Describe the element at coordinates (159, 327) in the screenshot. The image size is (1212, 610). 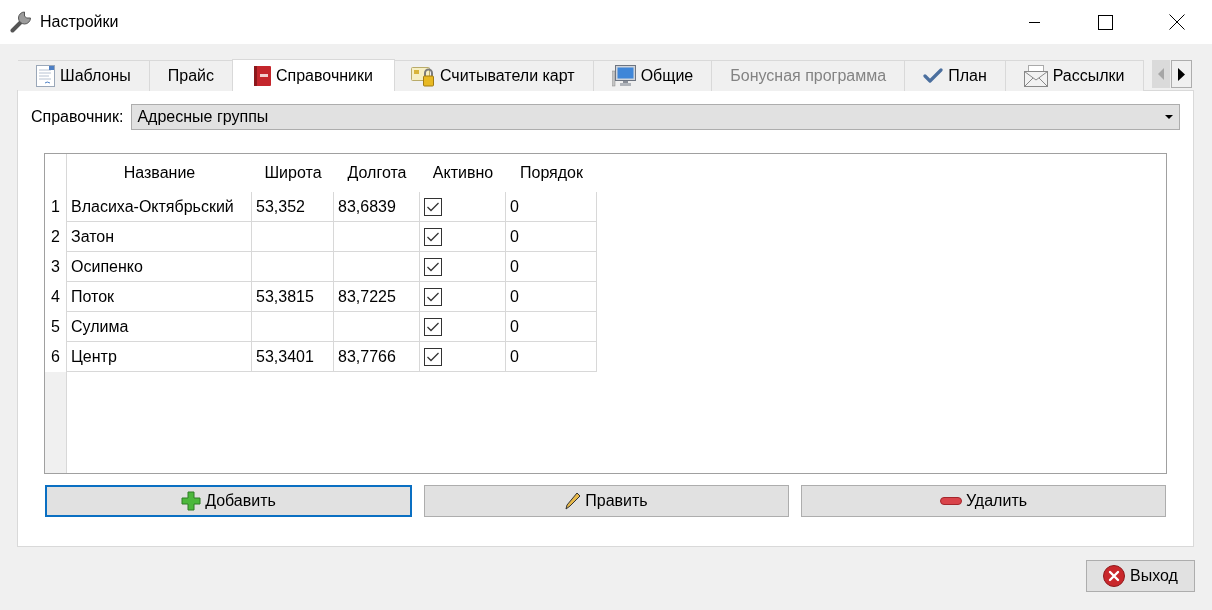
I see `table-cell: Сулима` at that location.